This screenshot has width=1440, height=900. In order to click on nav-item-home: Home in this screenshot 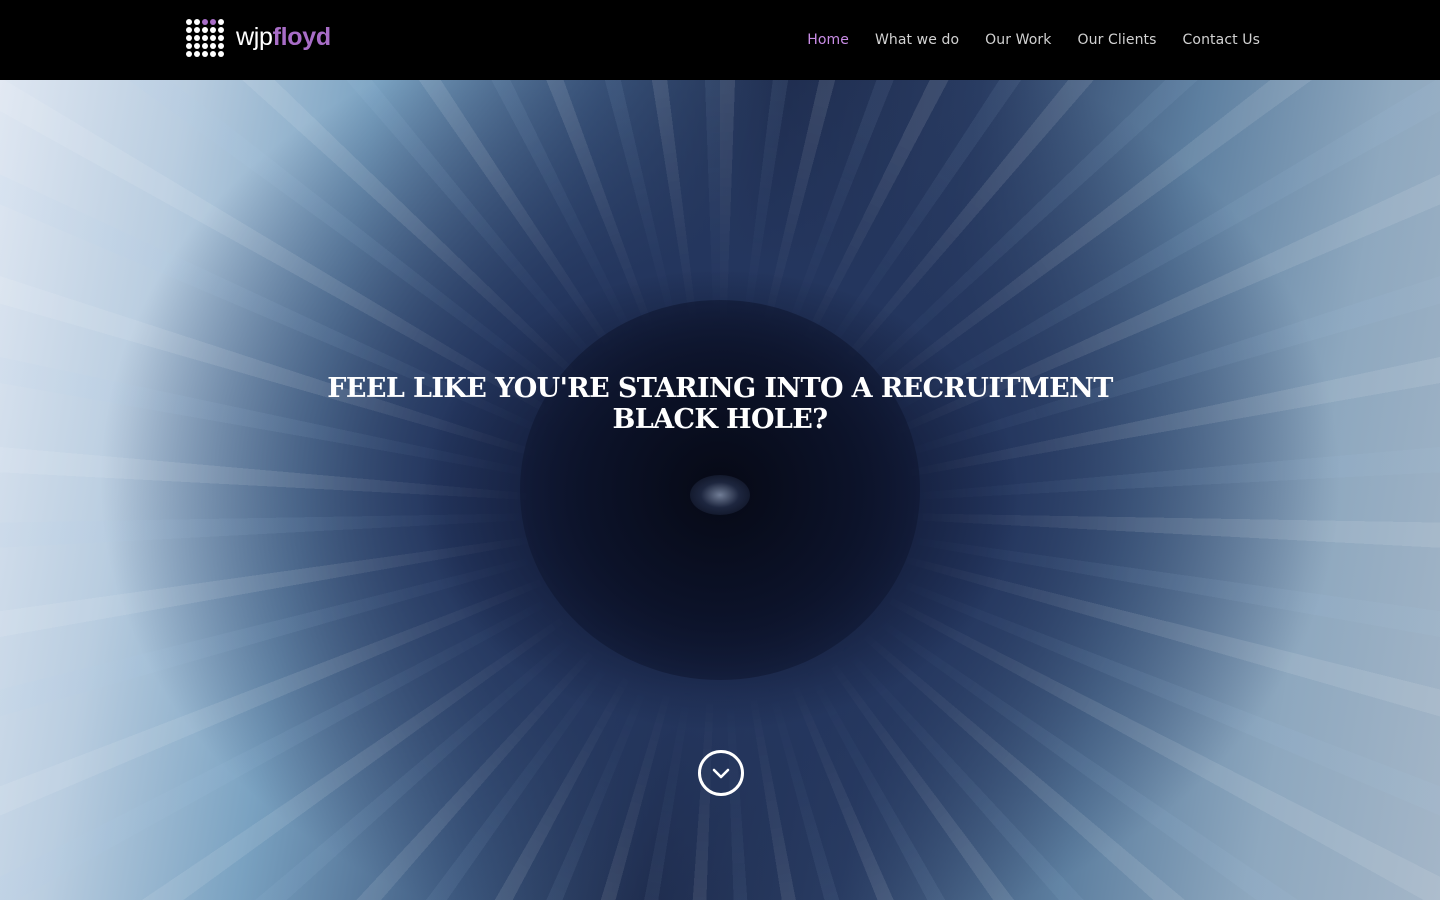, I will do `click(828, 40)`.